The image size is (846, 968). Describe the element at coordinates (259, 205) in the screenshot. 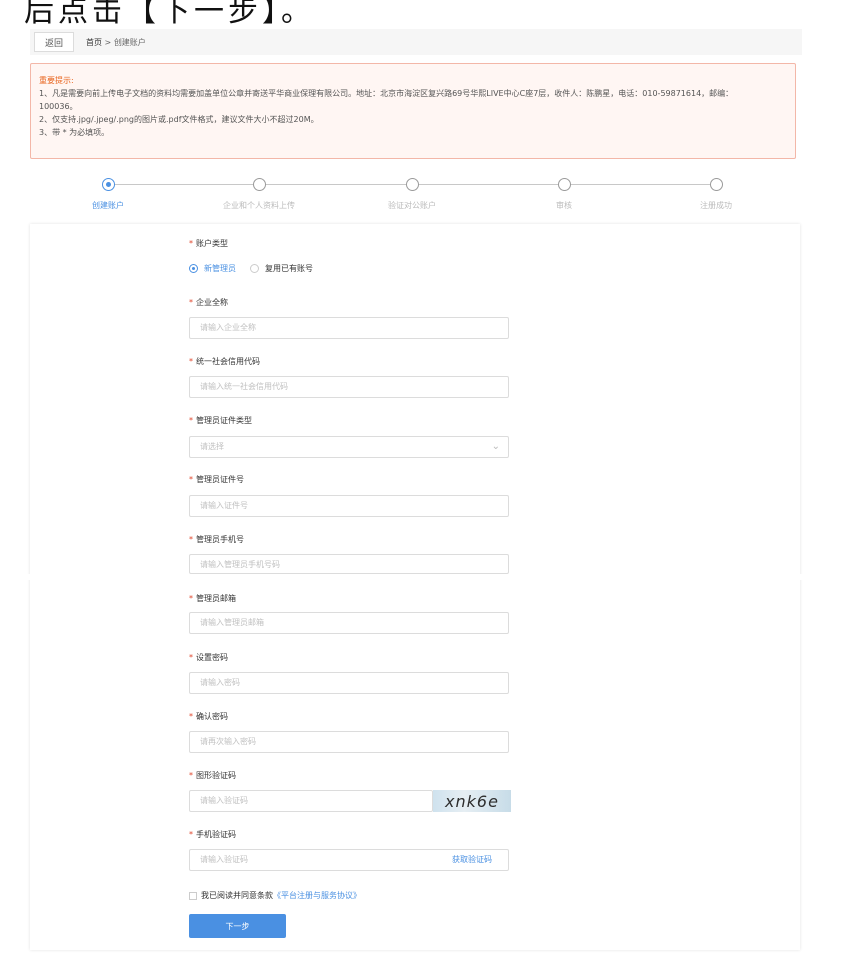

I see `step-2-label: 企业和个人资料上传` at that location.